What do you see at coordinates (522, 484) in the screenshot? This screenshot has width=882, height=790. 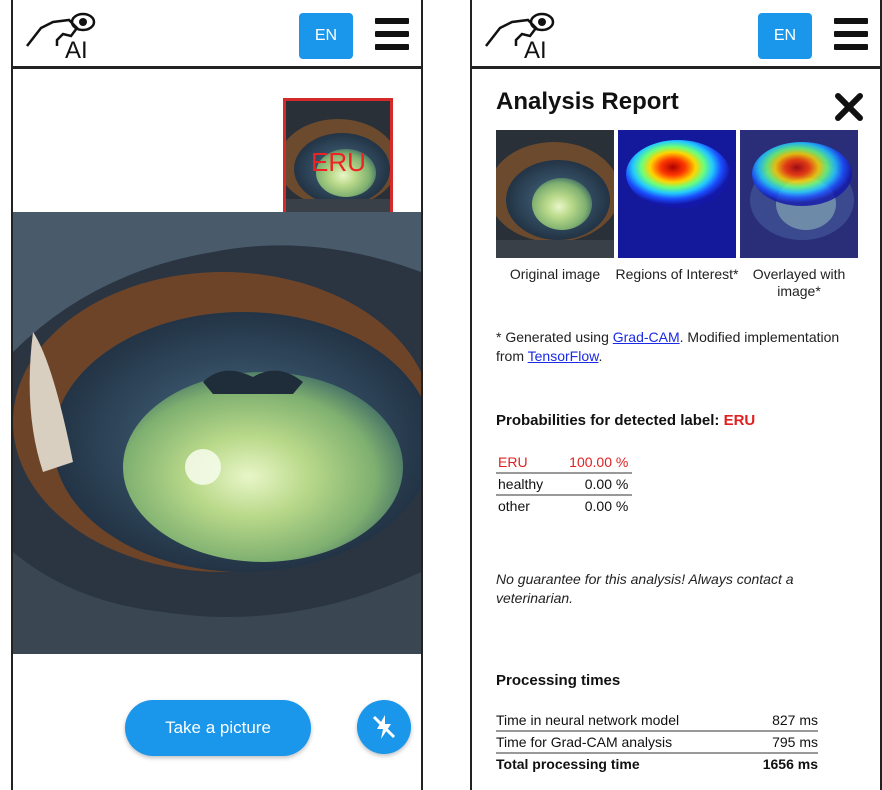 I see `prob-label: healthy` at bounding box center [522, 484].